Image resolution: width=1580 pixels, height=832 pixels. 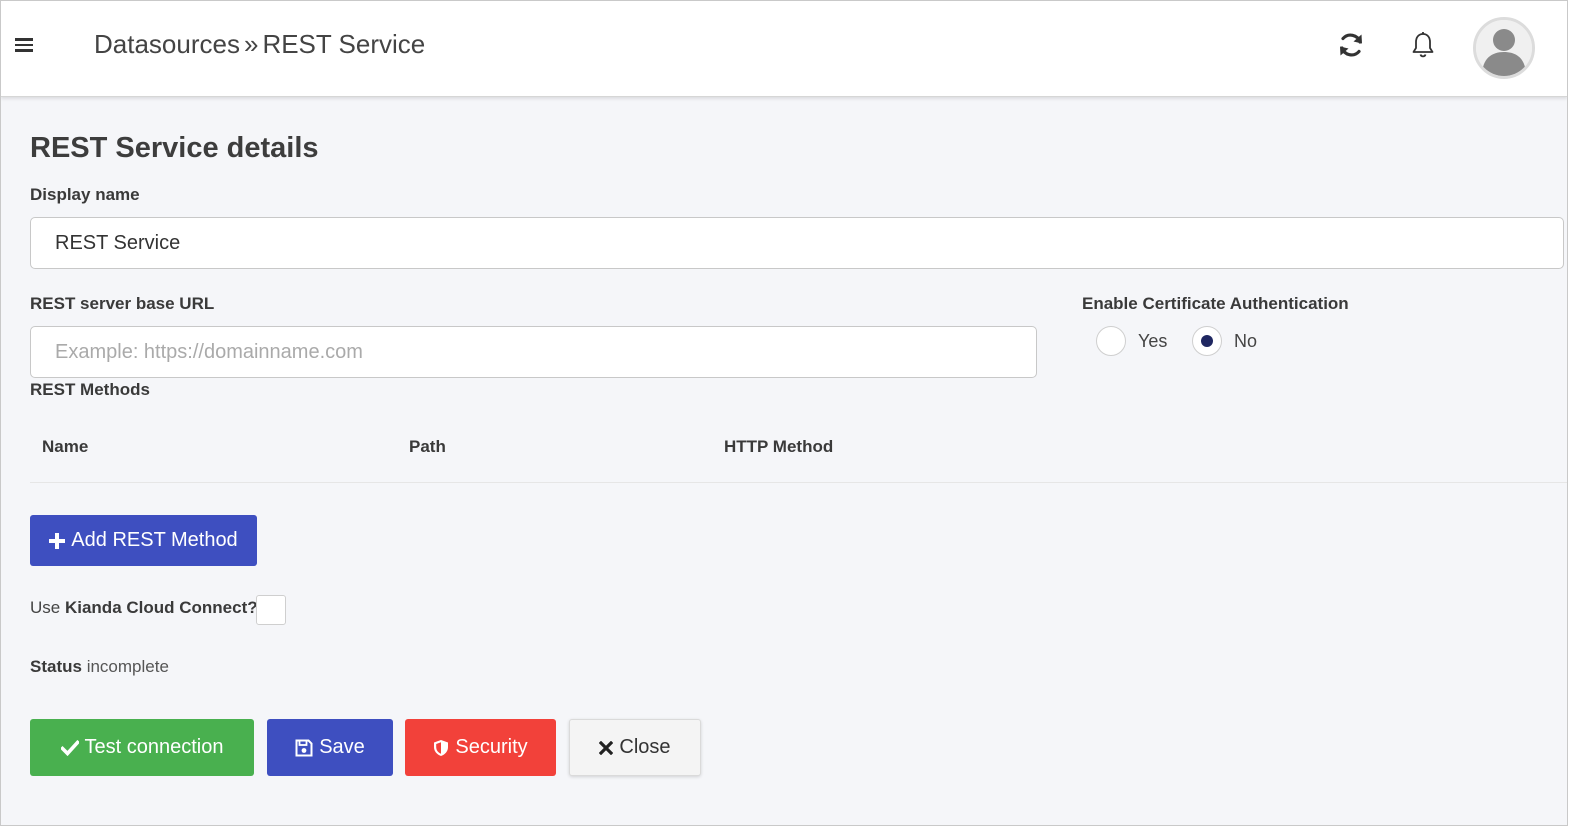 I want to click on save-button: Save, so click(x=330, y=747).